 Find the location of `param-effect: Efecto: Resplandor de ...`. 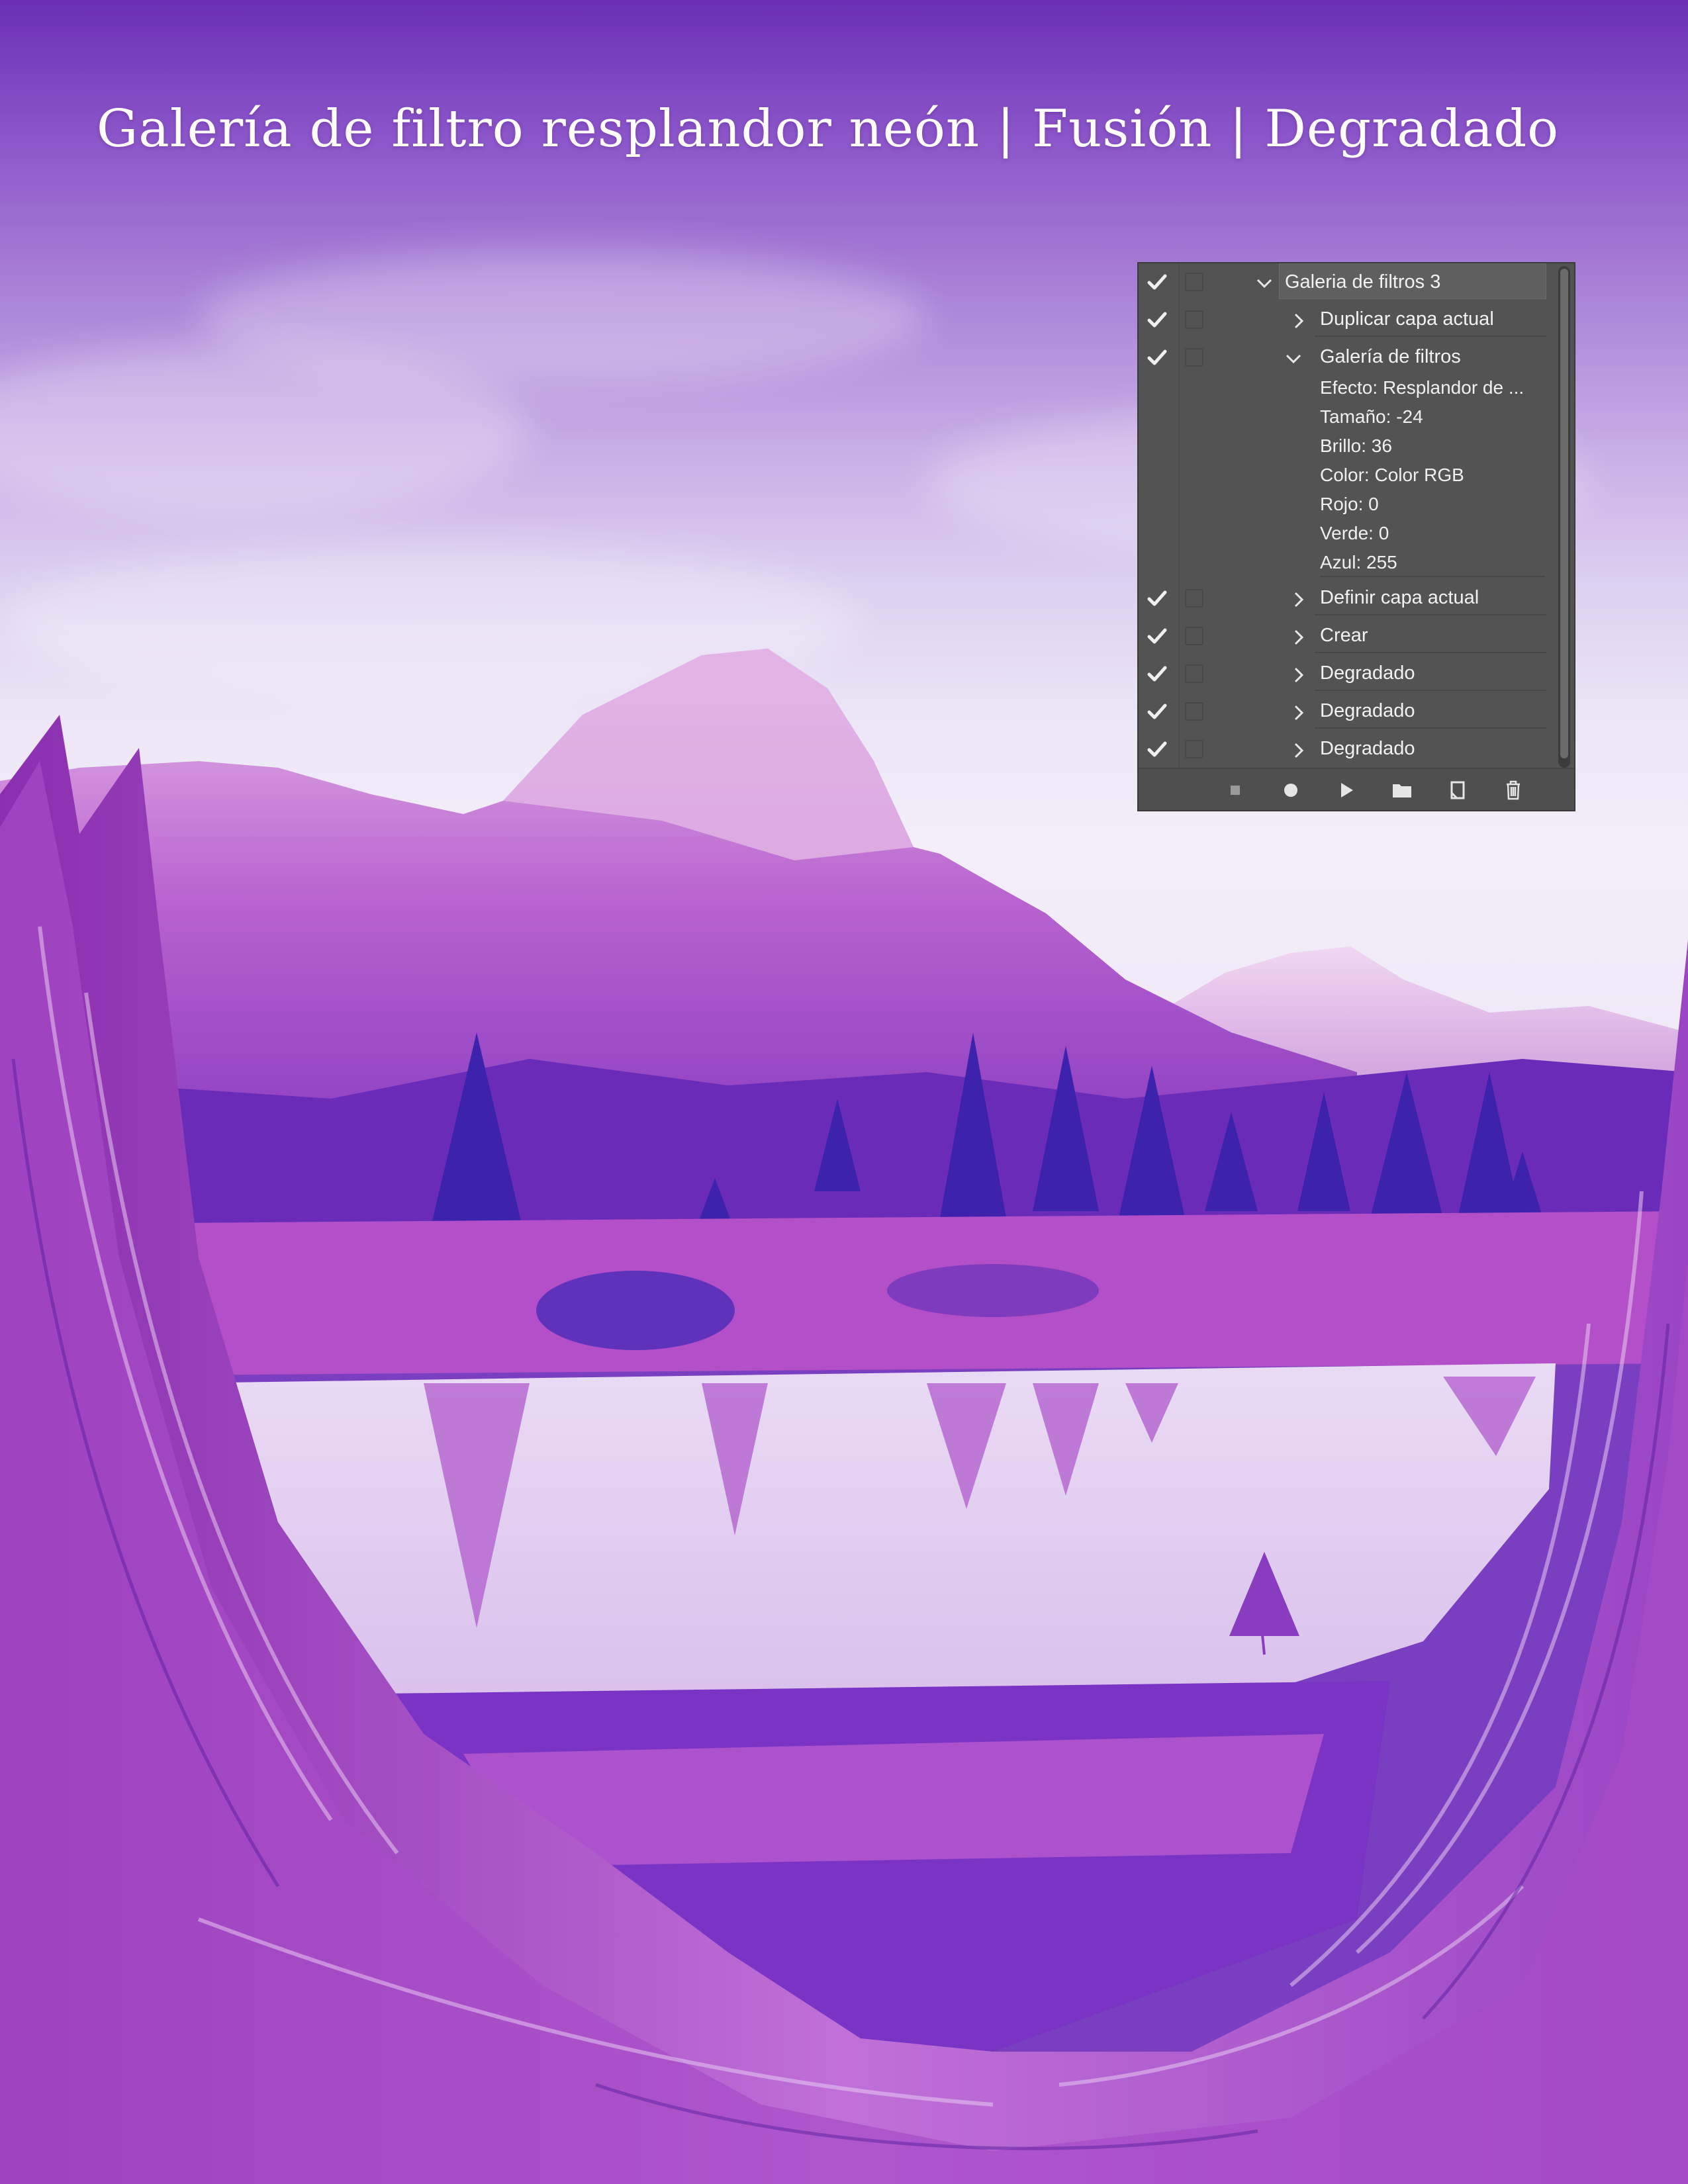

param-effect: Efecto: Resplandor de ... is located at coordinates (1422, 387).